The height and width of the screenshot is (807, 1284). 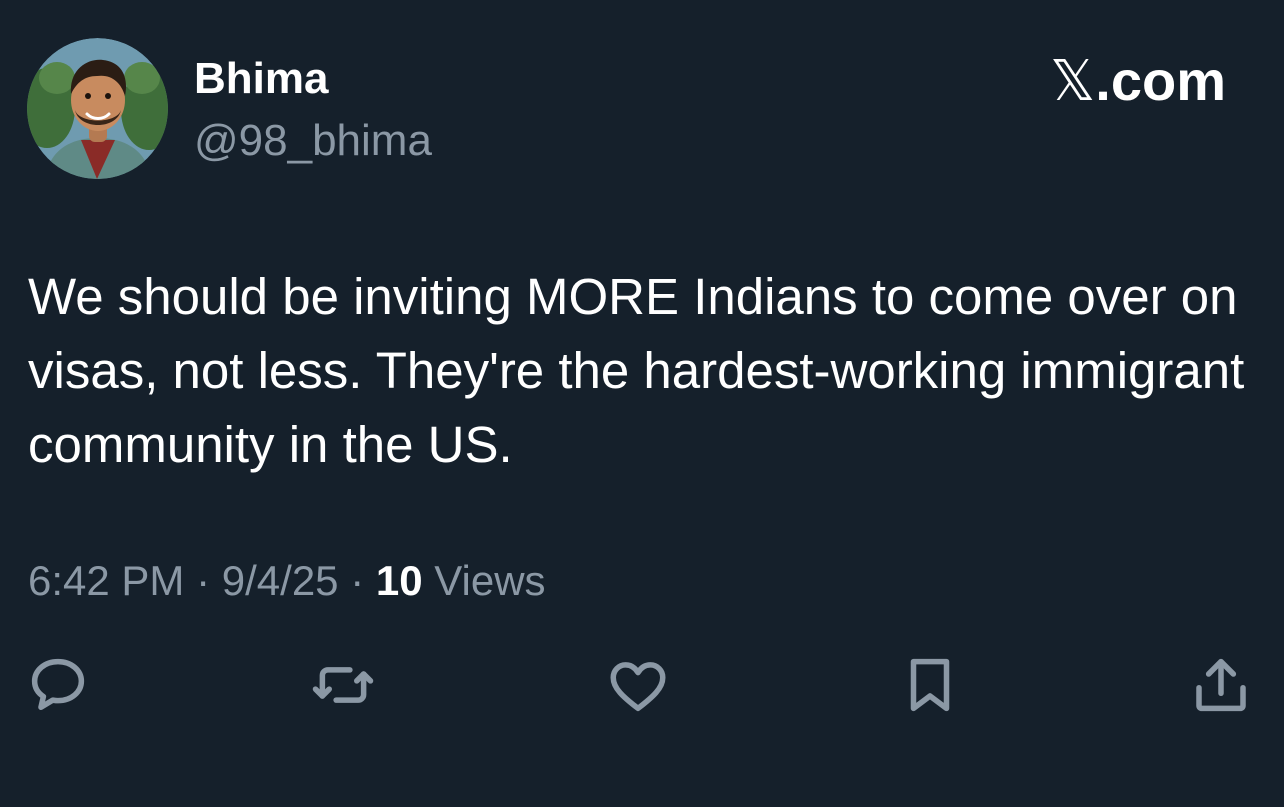 I want to click on avatar, so click(x=97, y=108).